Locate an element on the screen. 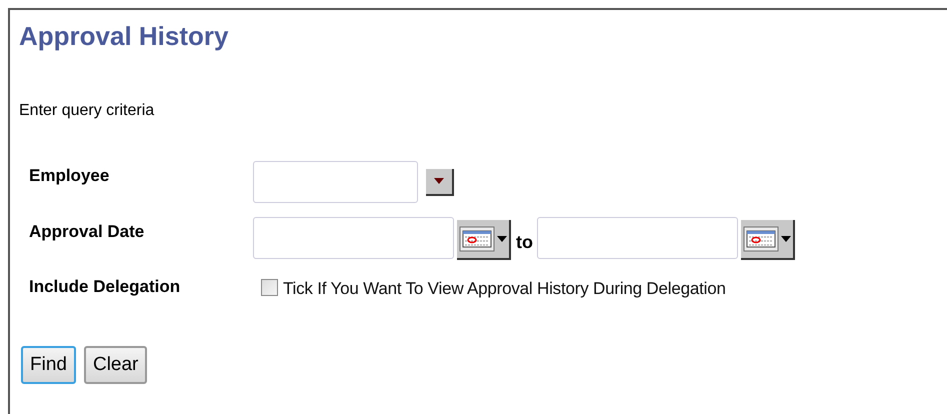 This screenshot has height=414, width=947. field-label: Employee is located at coordinates (69, 175).